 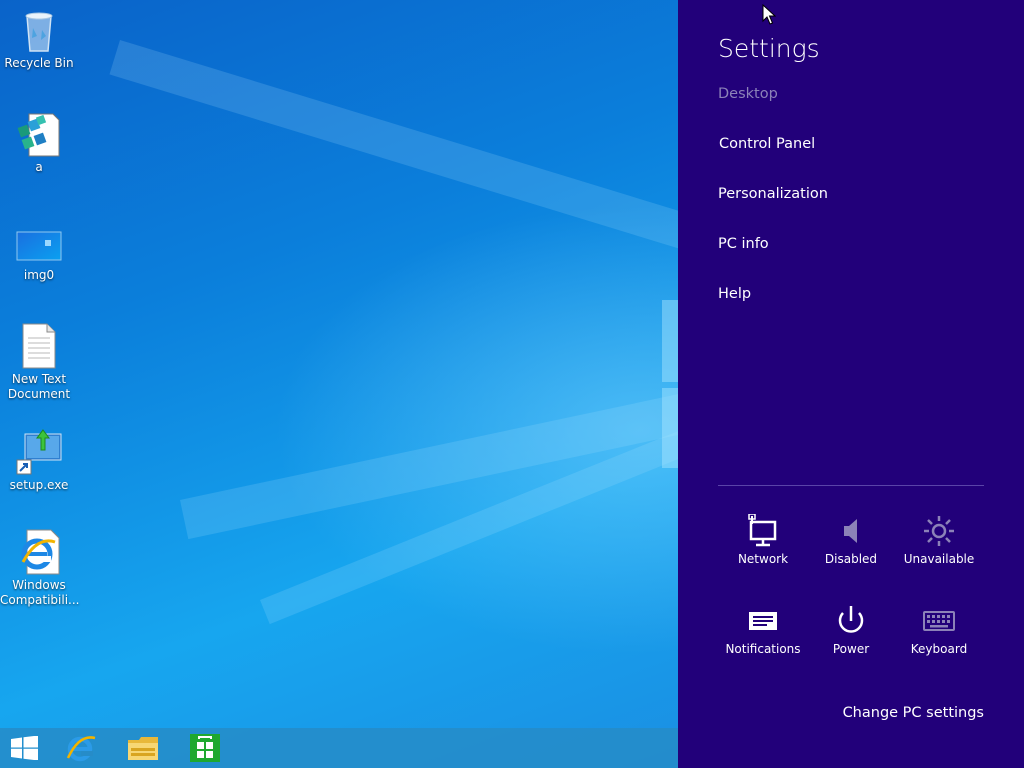 What do you see at coordinates (939, 559) in the screenshot?
I see `quick-setting-label: Unavailable` at bounding box center [939, 559].